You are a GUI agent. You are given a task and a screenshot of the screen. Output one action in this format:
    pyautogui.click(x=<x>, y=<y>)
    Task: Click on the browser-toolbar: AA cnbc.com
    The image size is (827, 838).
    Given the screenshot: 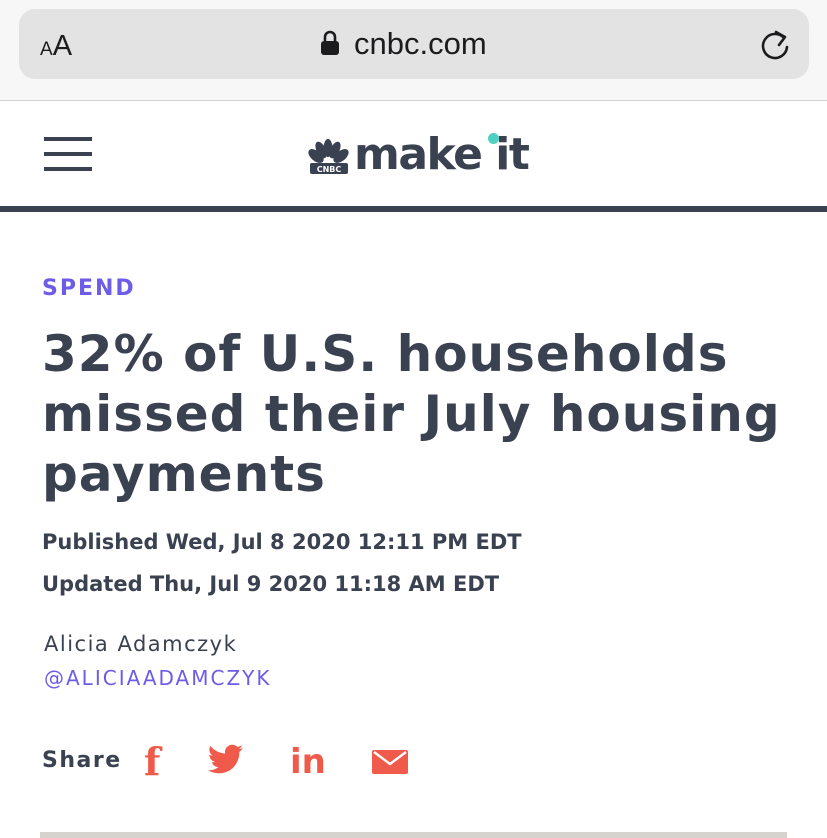 What is the action you would take?
    pyautogui.click(x=413, y=50)
    